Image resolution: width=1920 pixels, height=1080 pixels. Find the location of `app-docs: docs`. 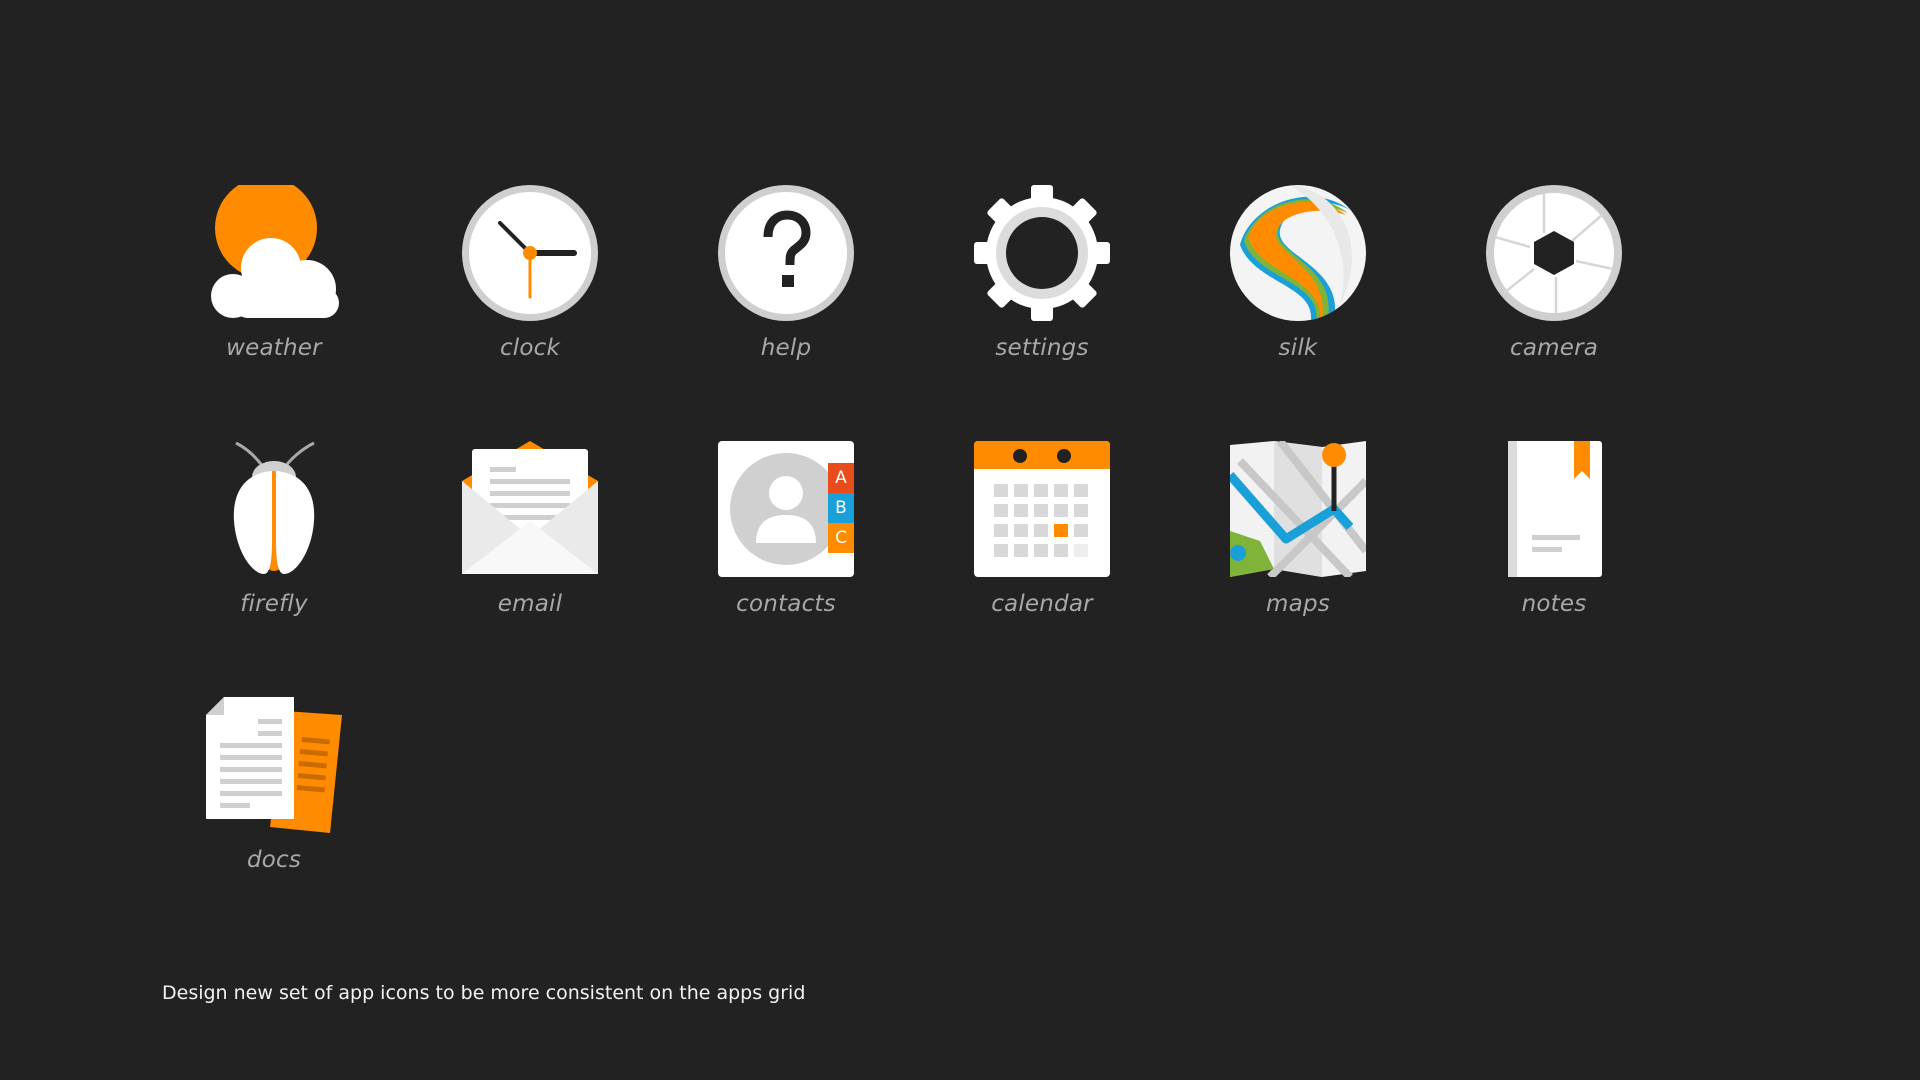

app-docs: docs is located at coordinates (274, 812).